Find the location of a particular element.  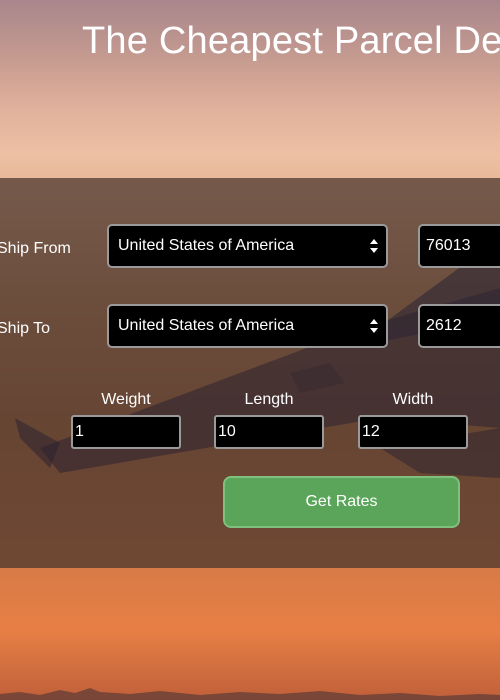

length-input: 10 is located at coordinates (269, 432).